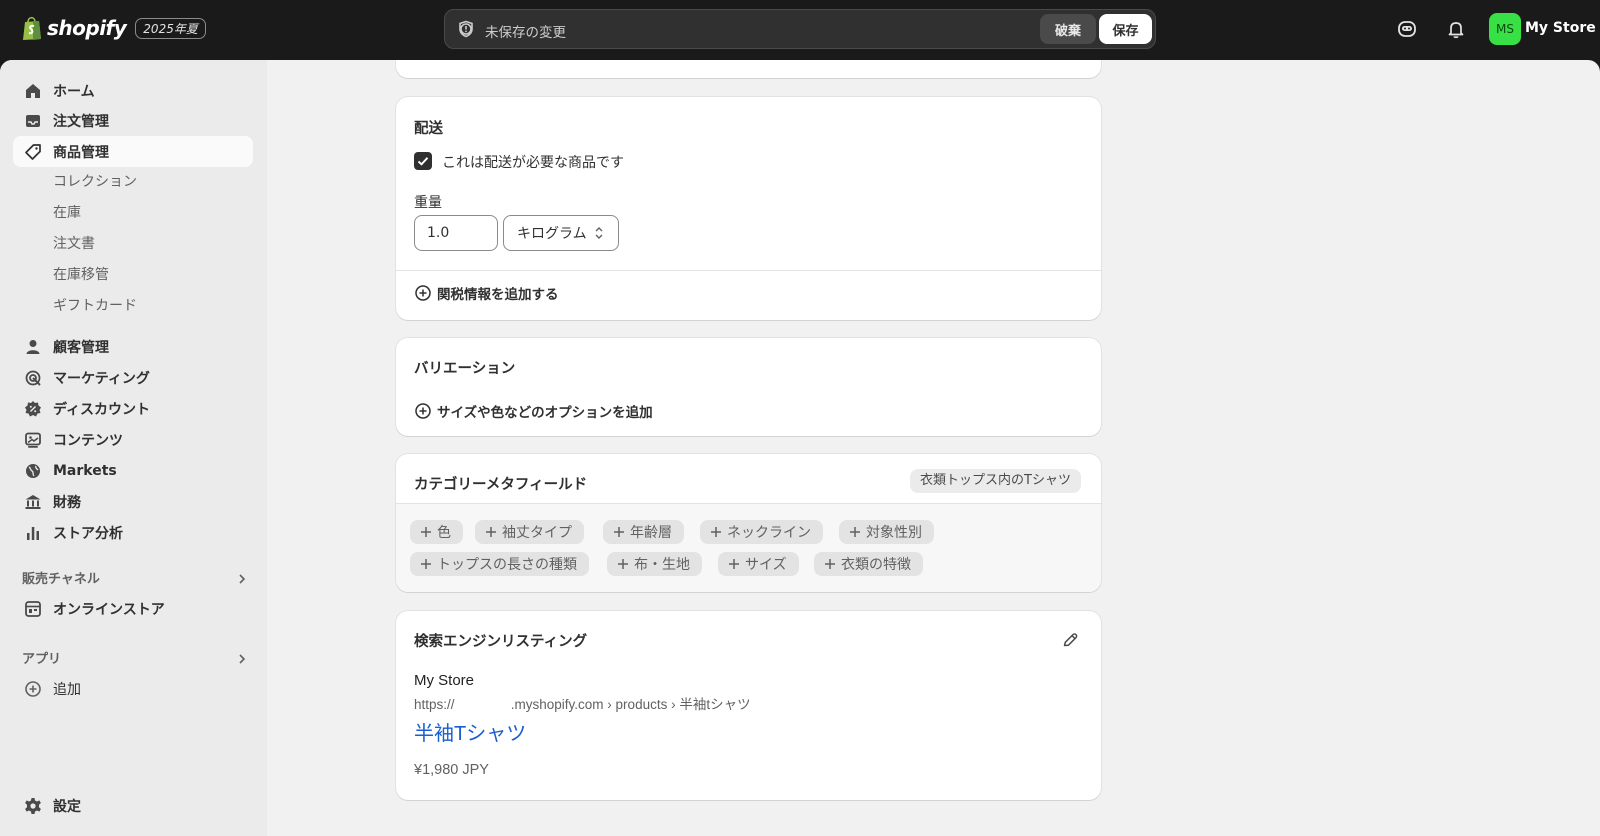  I want to click on sidebar-item-orders: 注文管理, so click(133, 120).